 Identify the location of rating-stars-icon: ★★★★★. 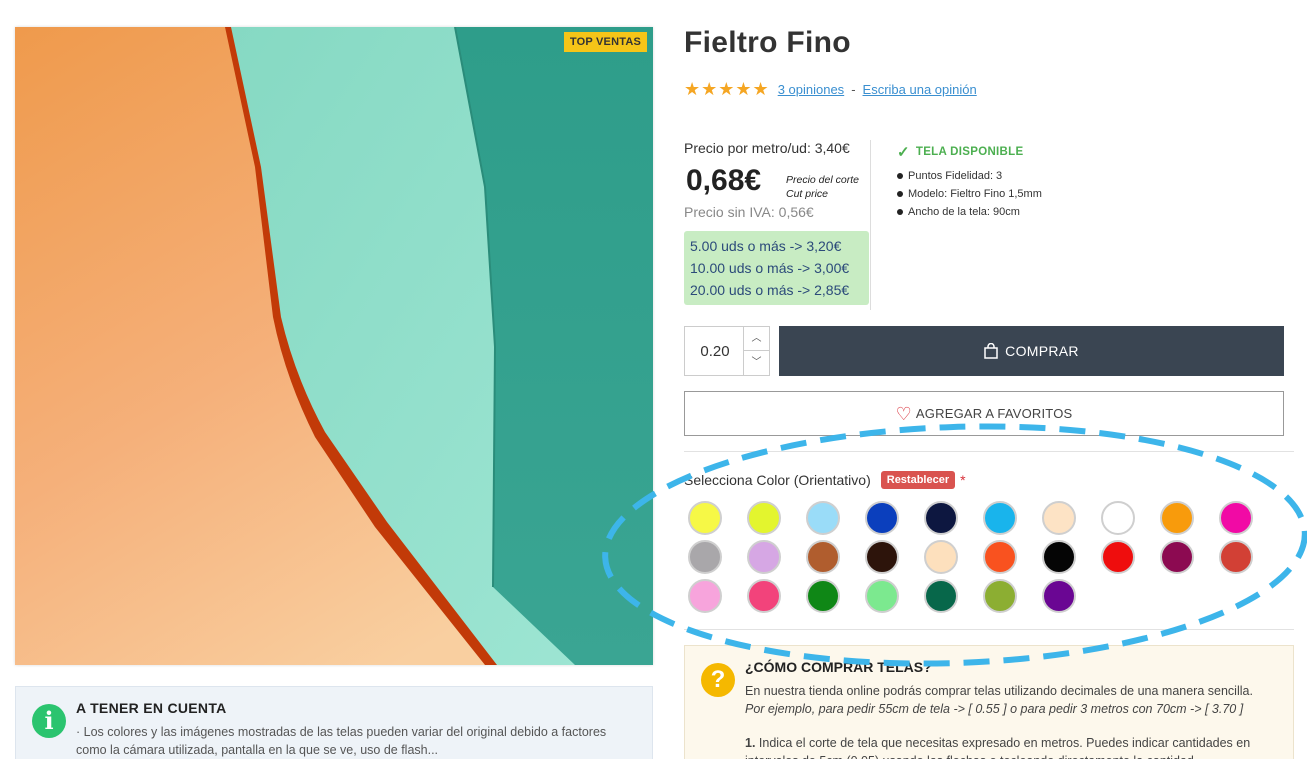
(727, 89).